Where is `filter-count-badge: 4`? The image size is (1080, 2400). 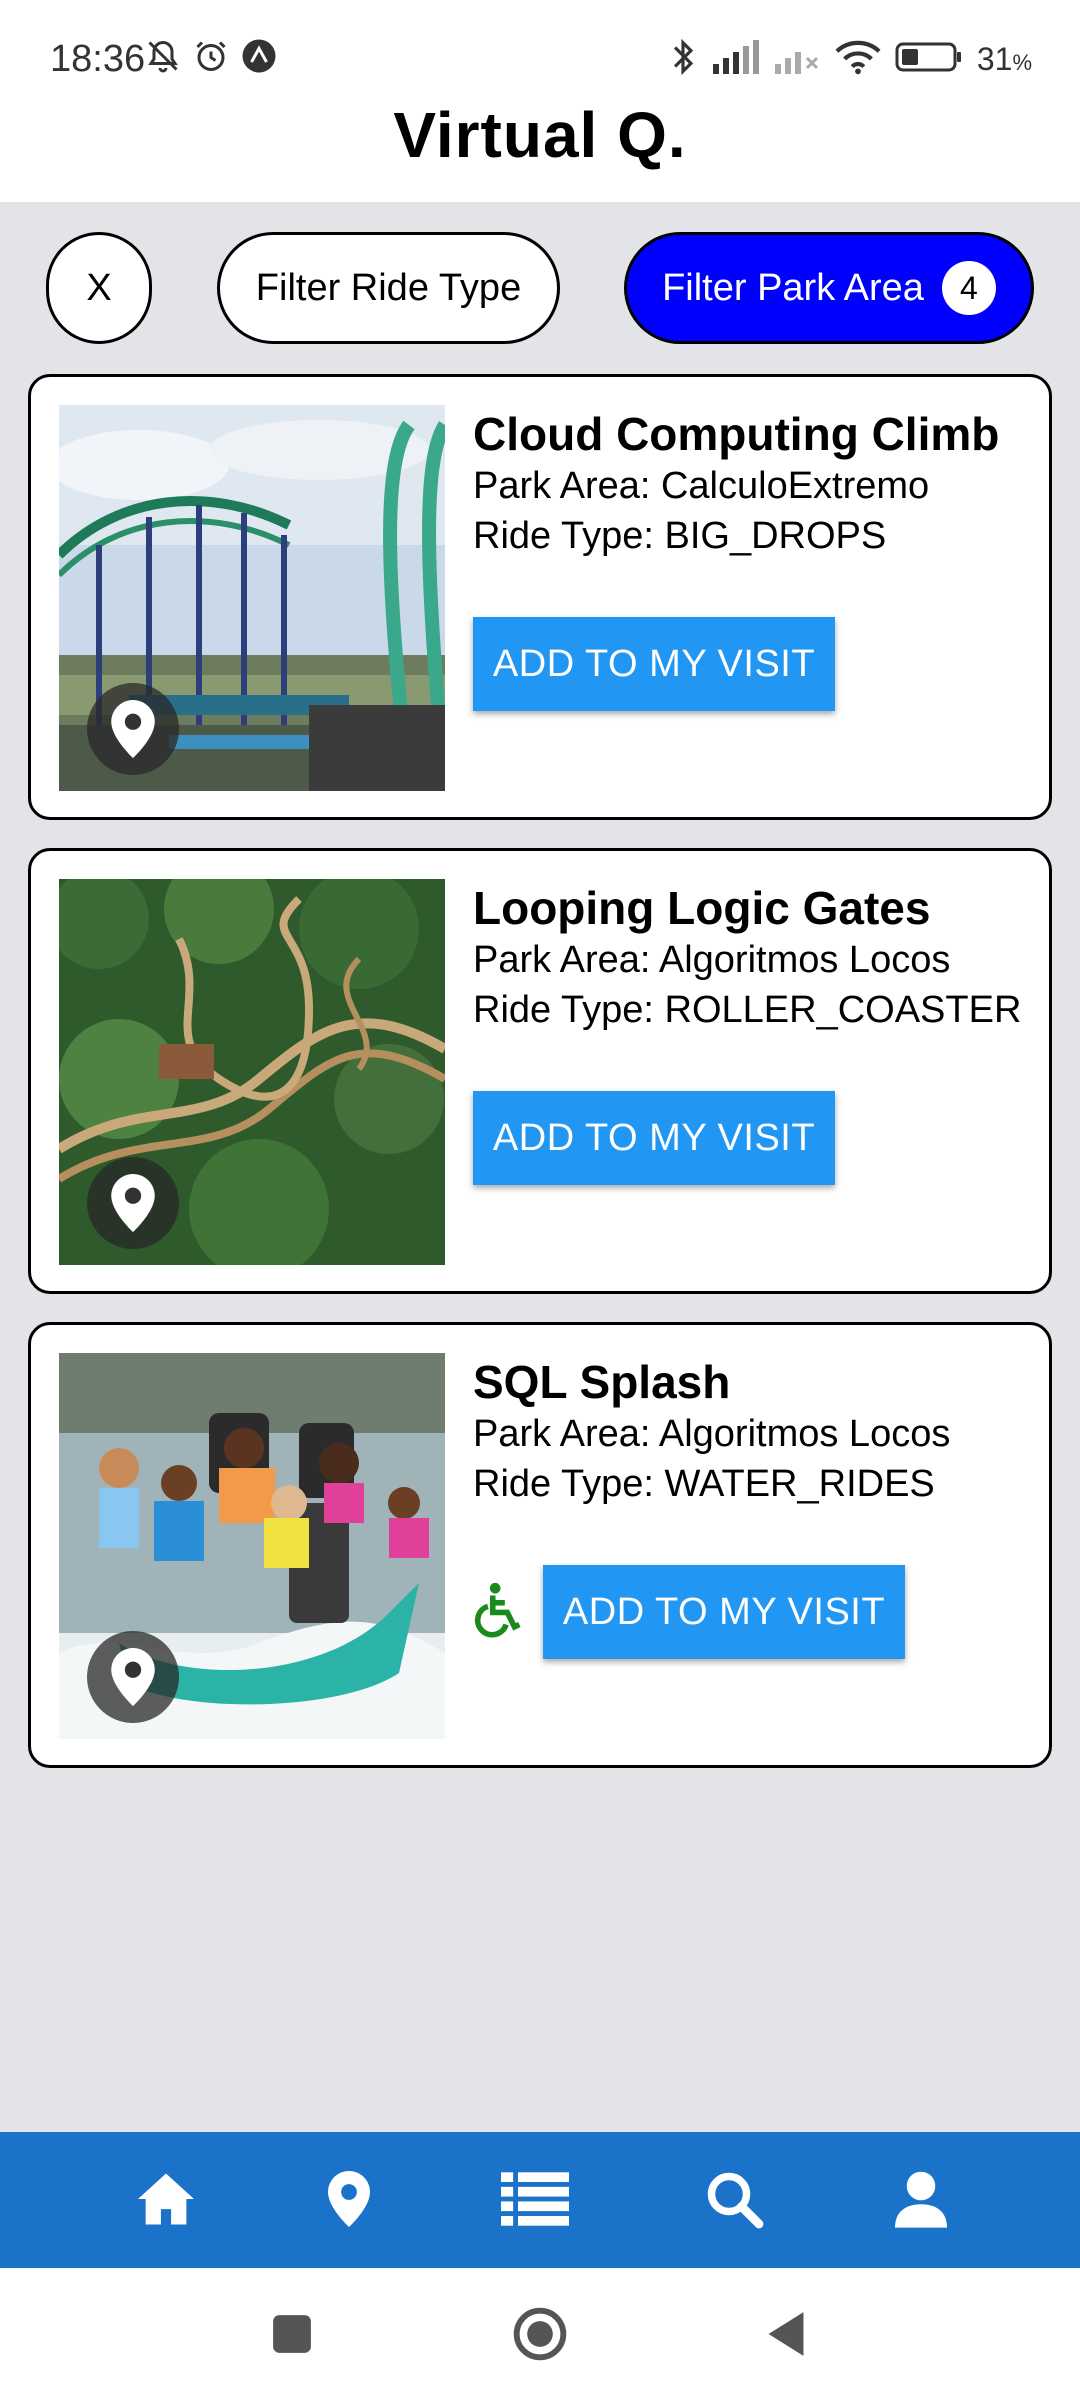
filter-count-badge: 4 is located at coordinates (968, 288).